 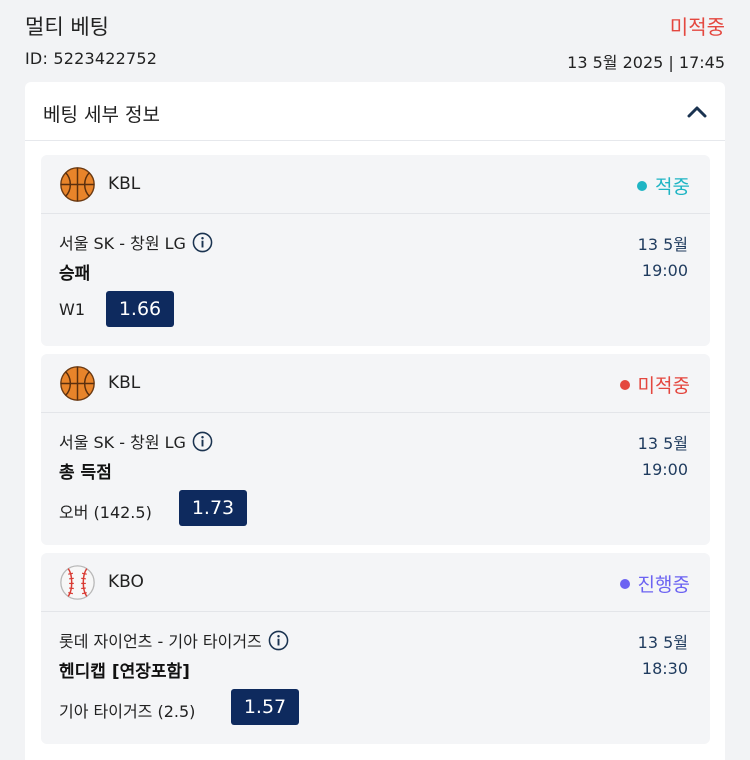 What do you see at coordinates (124, 672) in the screenshot?
I see `market-name: 헨디캡 [연장포함]` at bounding box center [124, 672].